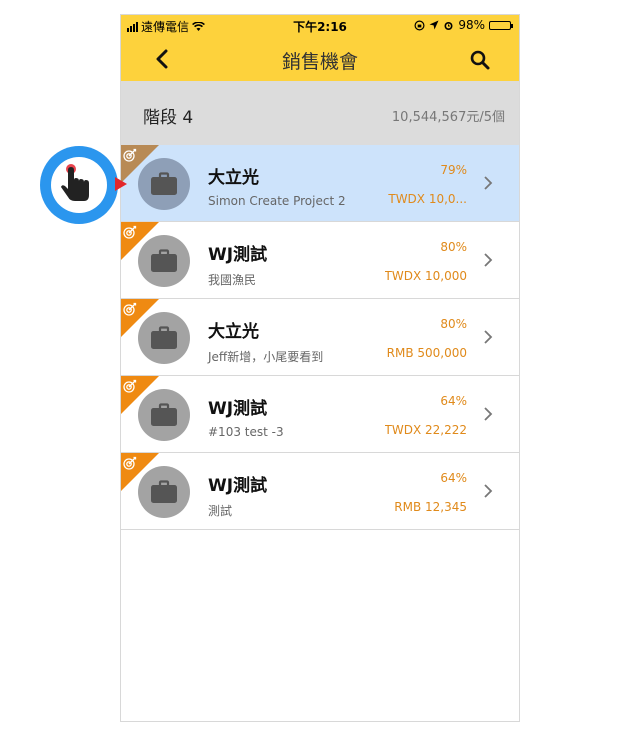 This screenshot has height=740, width=640. Describe the element at coordinates (320, 113) in the screenshot. I see `stage-header: 階段 4 10,544,567元/5個` at that location.